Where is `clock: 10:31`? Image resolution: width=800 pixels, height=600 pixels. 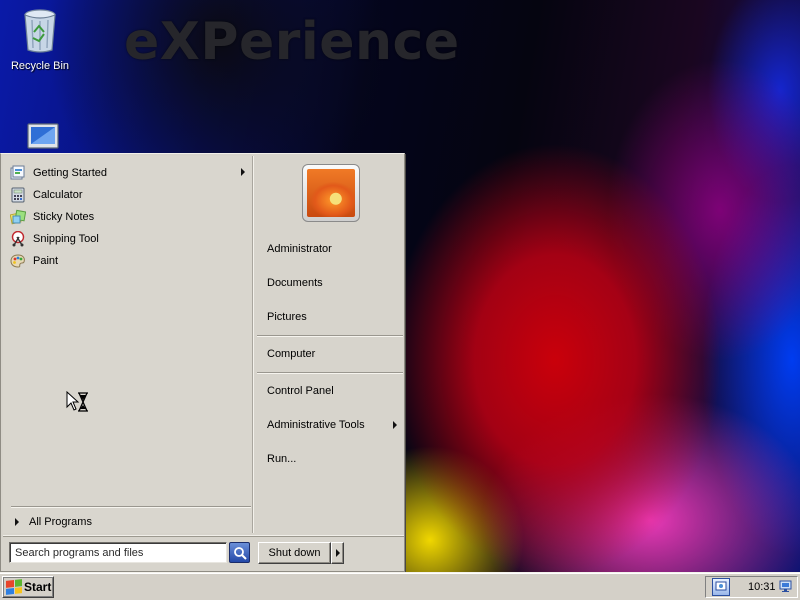 clock: 10:31 is located at coordinates (762, 587).